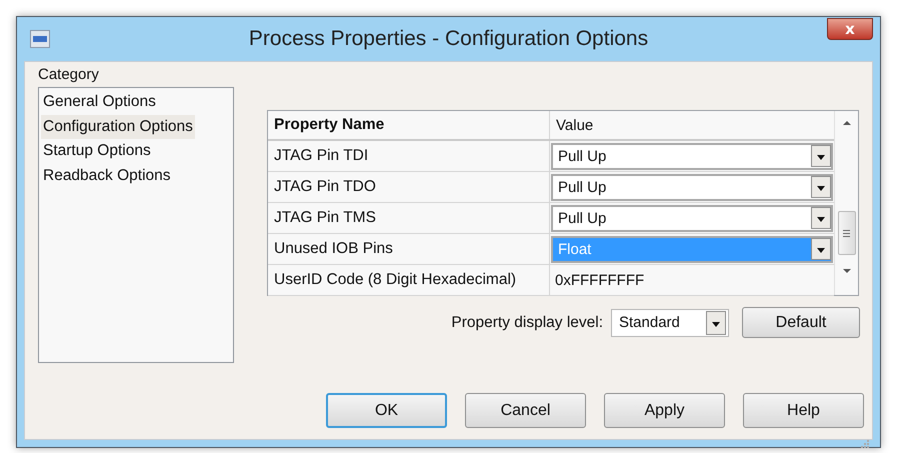 This screenshot has height=453, width=897. What do you see at coordinates (664, 410) in the screenshot?
I see `dialog-button: Apply` at bounding box center [664, 410].